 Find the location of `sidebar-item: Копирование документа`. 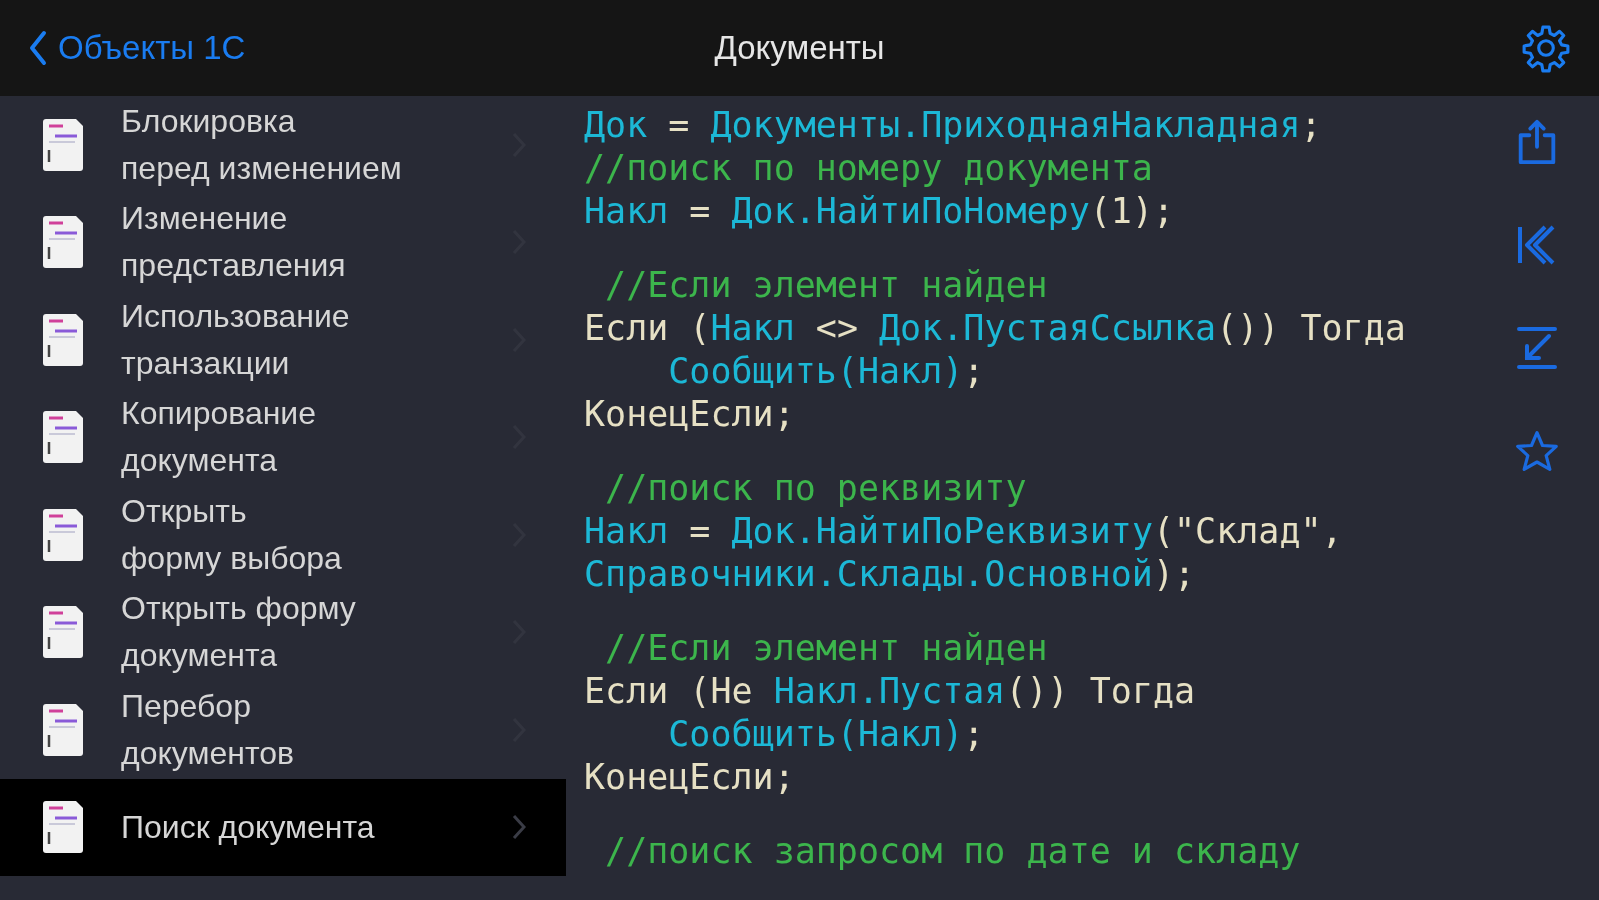

sidebar-item: Копирование документа is located at coordinates (283, 437).